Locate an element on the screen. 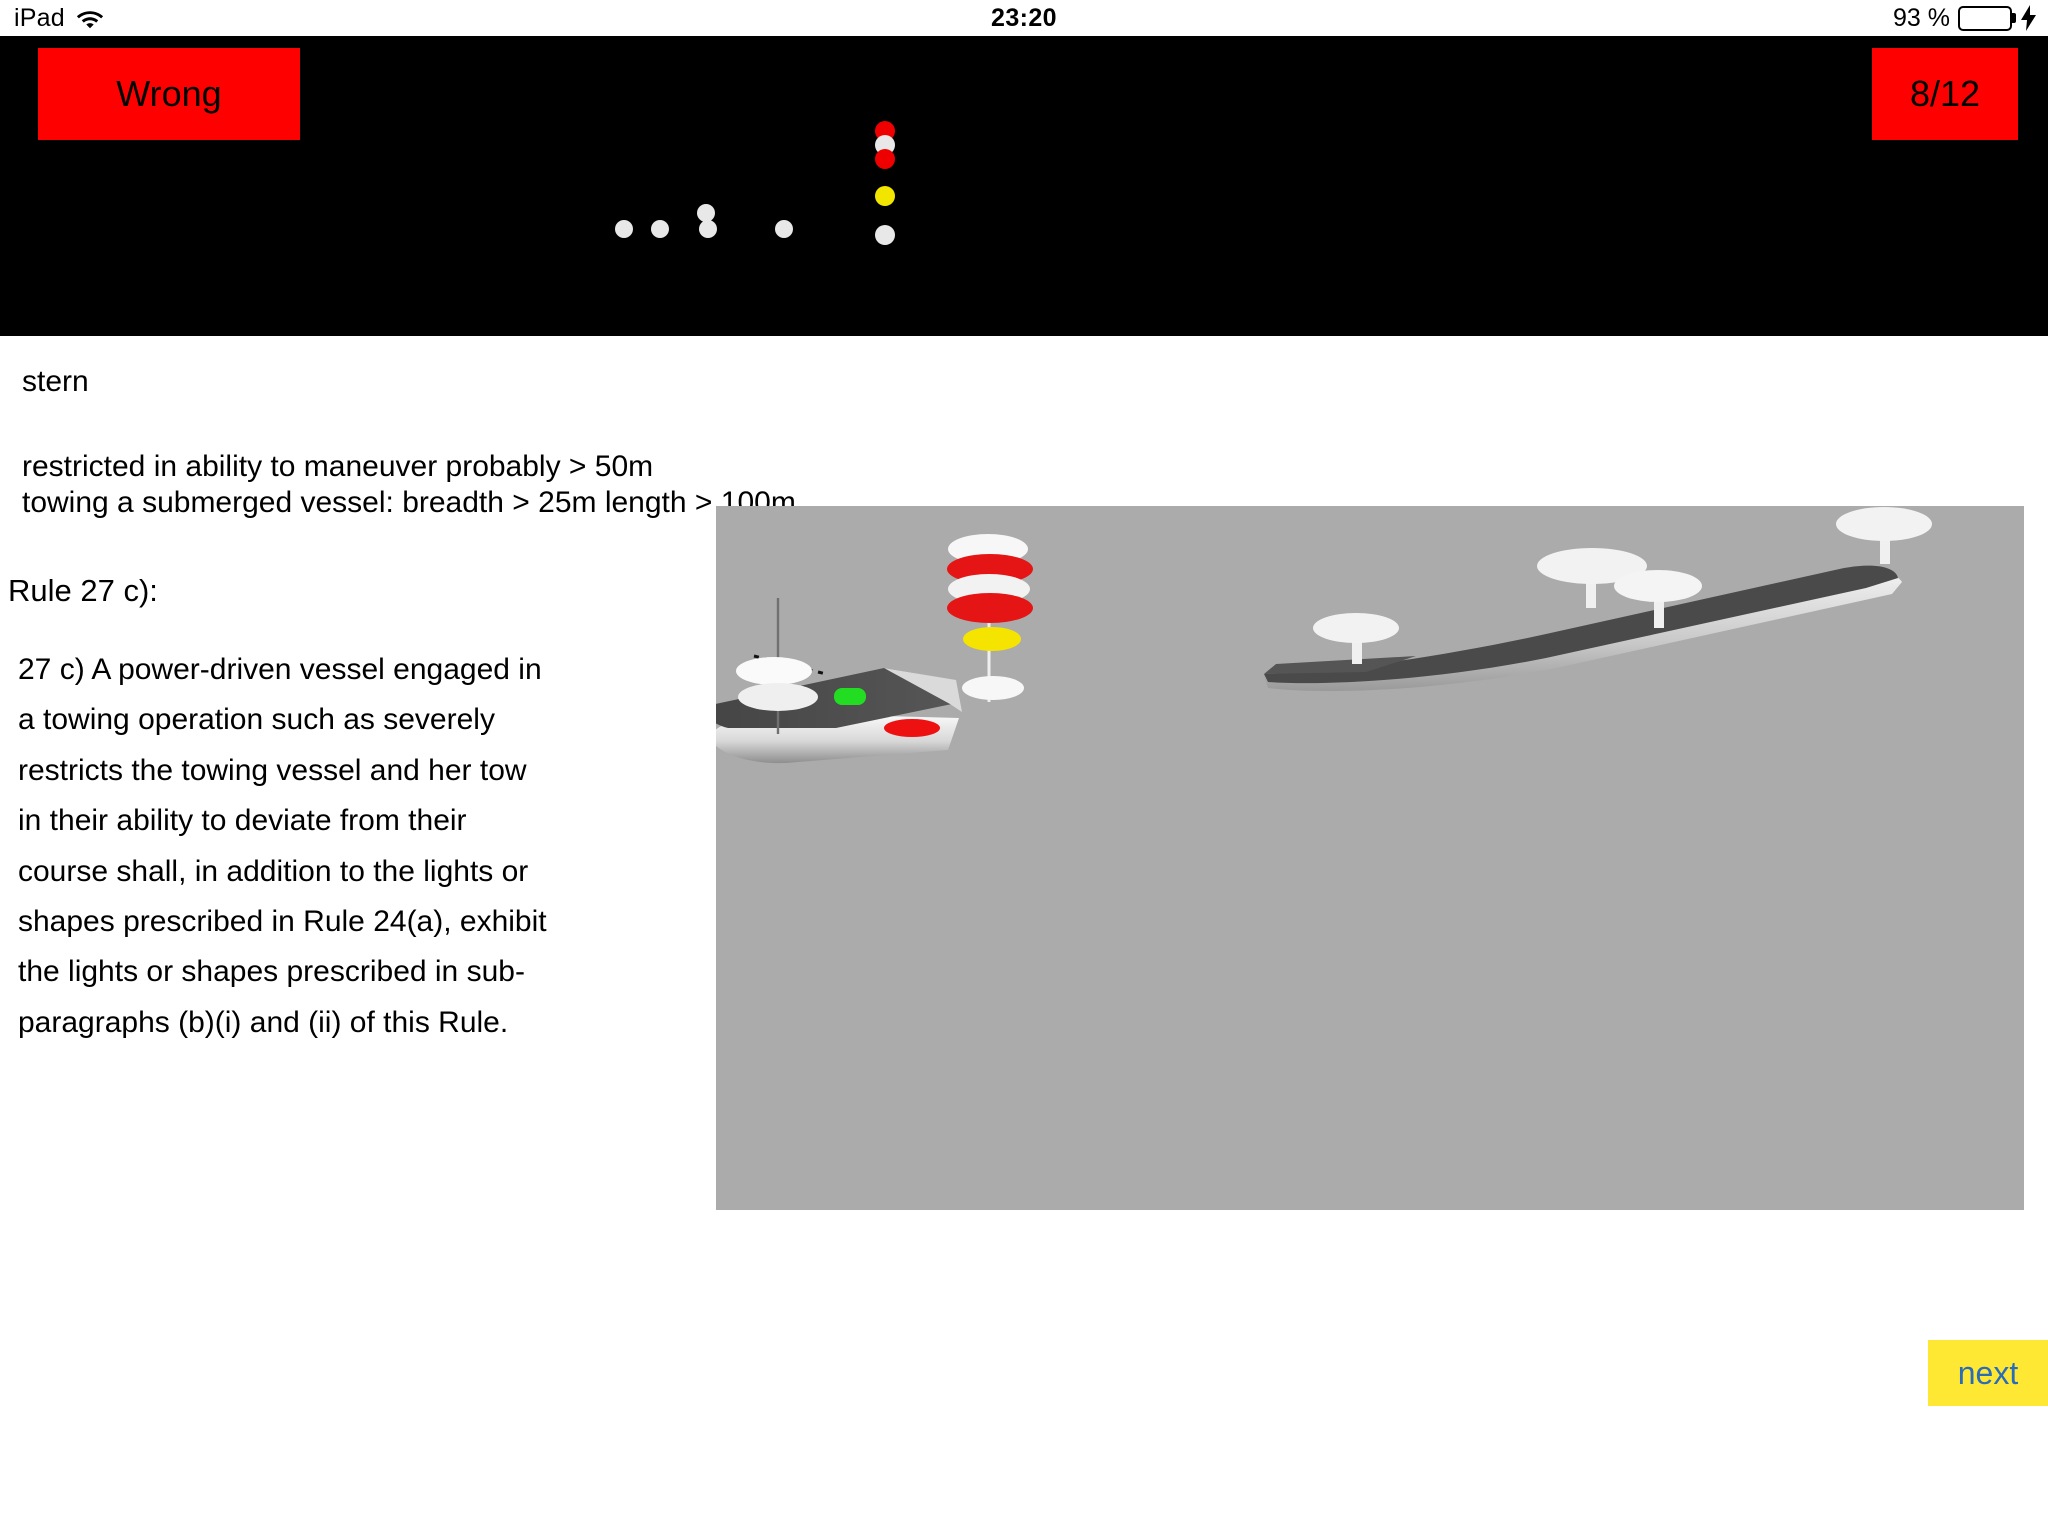  clock: 23:20 is located at coordinates (1024, 17).